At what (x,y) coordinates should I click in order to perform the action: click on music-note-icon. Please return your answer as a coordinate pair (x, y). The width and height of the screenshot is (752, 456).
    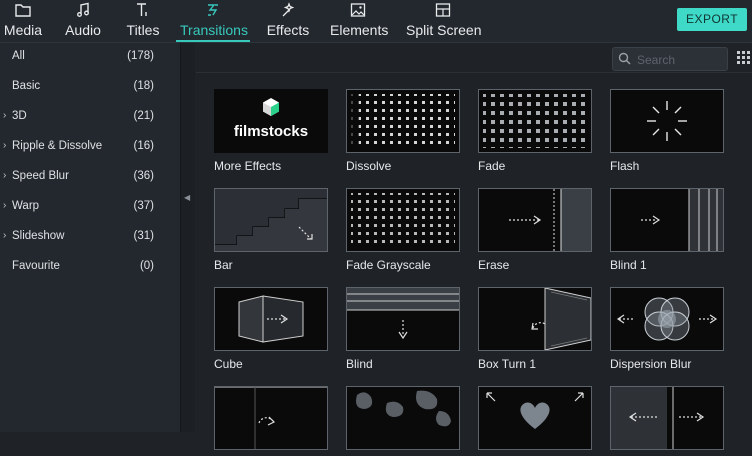
    Looking at the image, I should click on (83, 11).